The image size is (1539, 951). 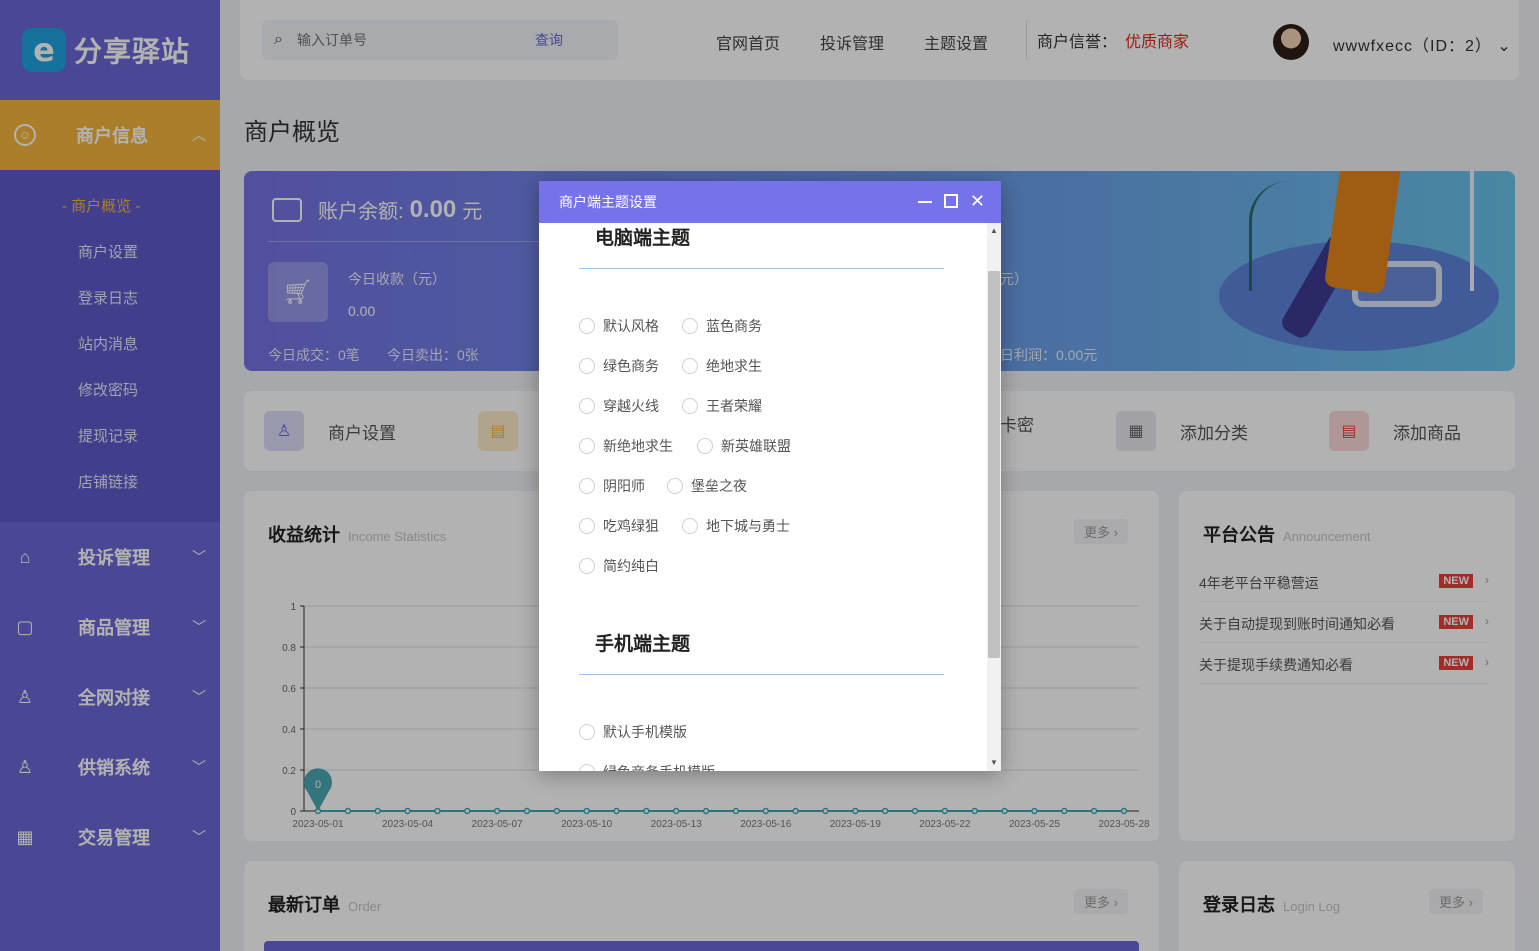 I want to click on maximize-icon, so click(x=950, y=201).